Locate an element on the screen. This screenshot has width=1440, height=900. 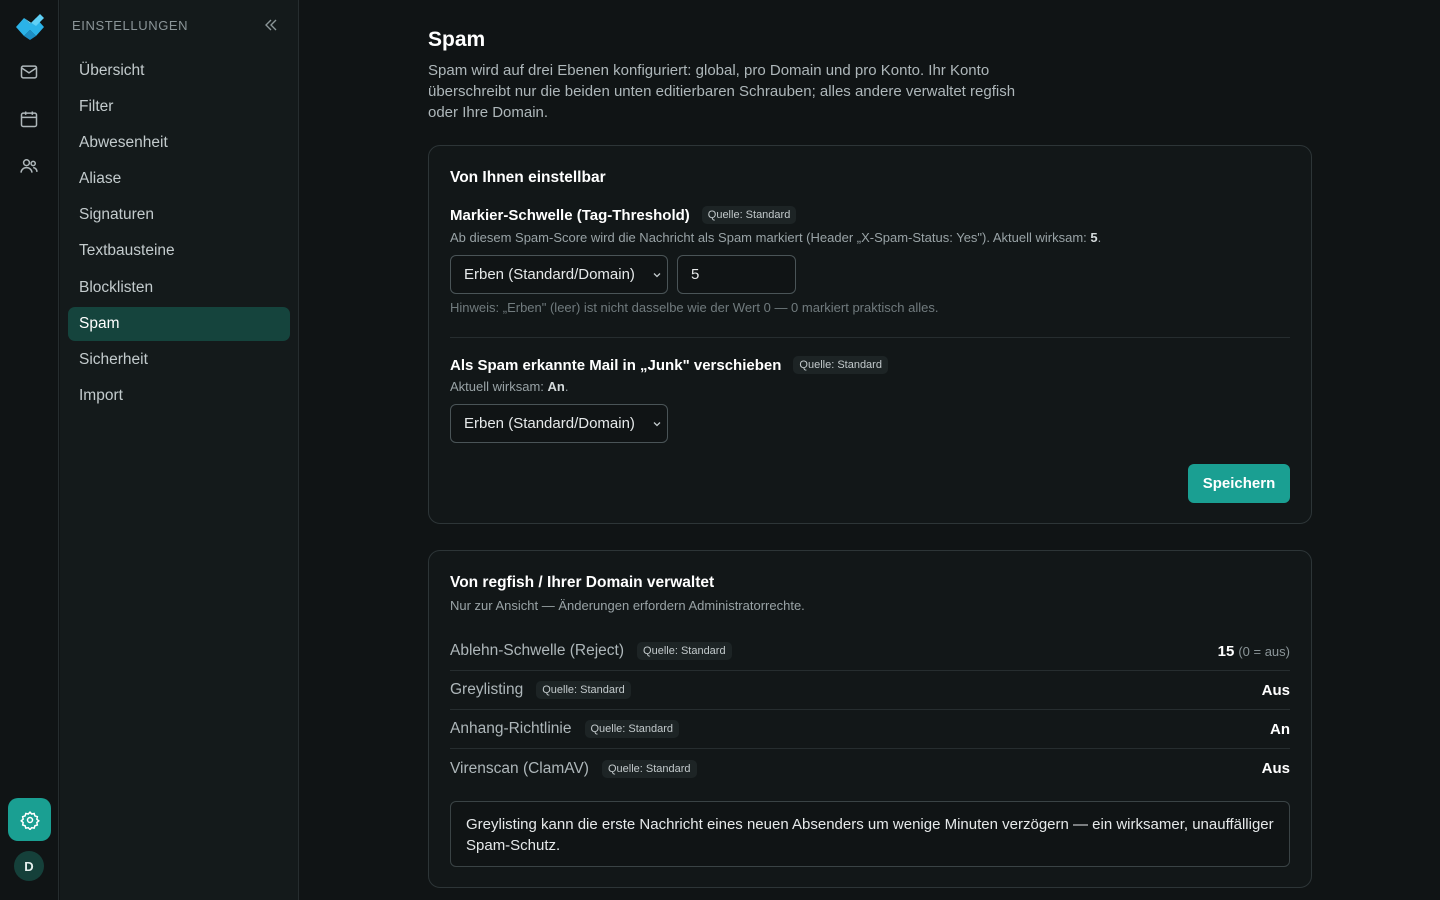
row-label: Ablehn-Schwelle (Reject) is located at coordinates (537, 650).